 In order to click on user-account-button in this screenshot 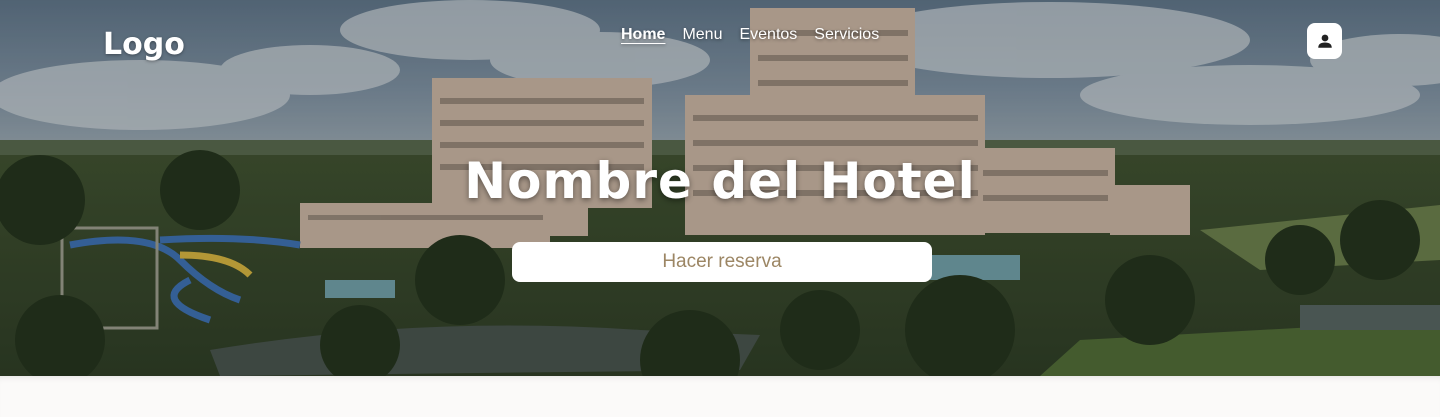, I will do `click(1324, 41)`.